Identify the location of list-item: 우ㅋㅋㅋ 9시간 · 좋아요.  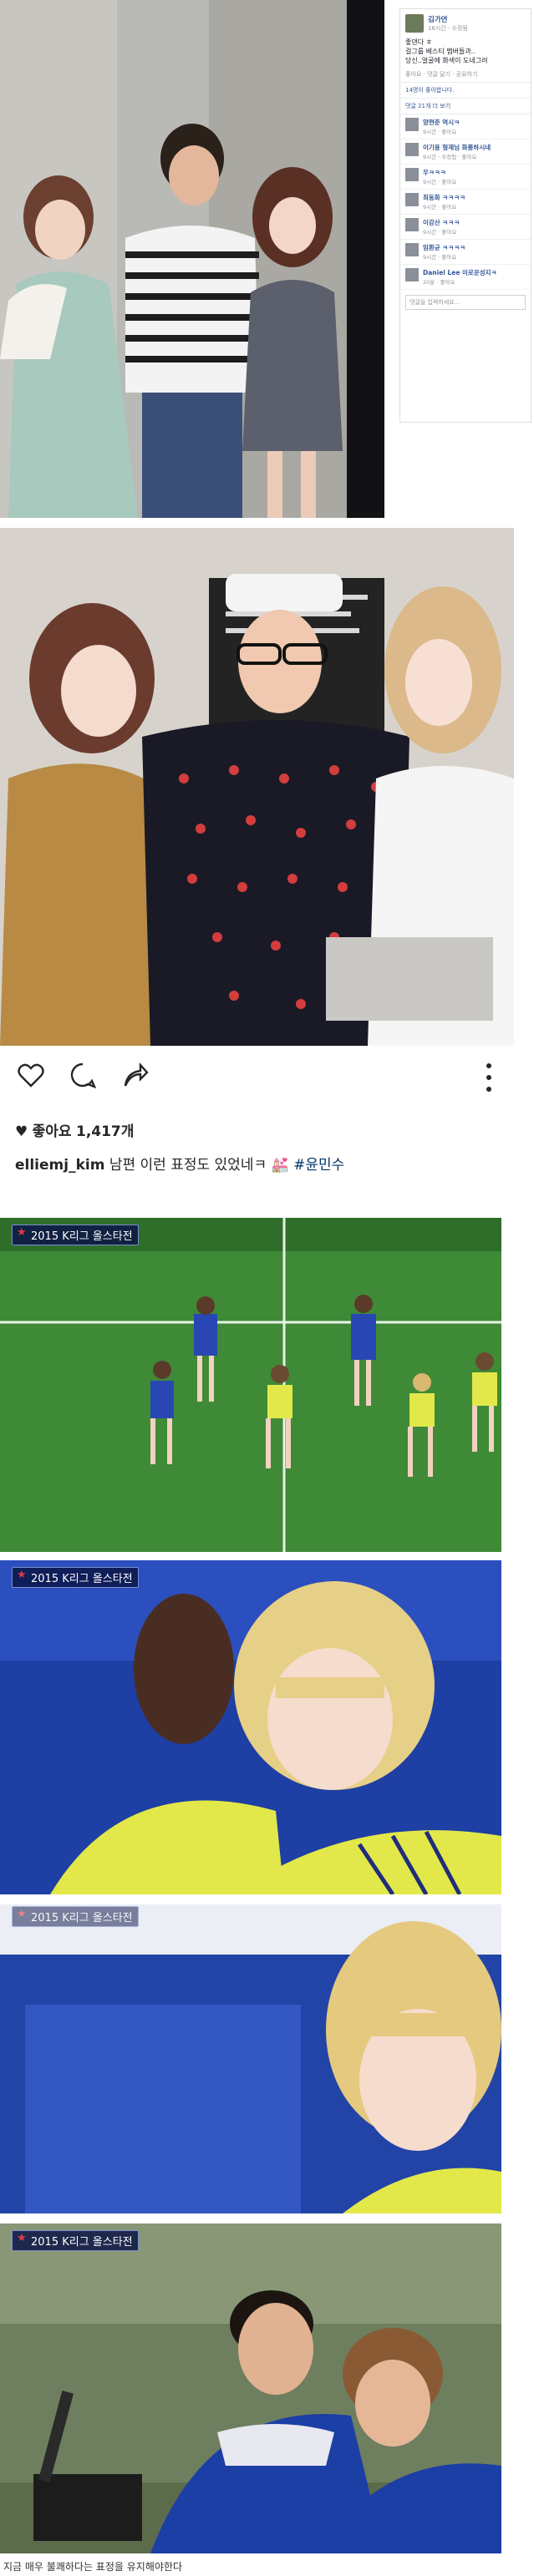
(465, 177).